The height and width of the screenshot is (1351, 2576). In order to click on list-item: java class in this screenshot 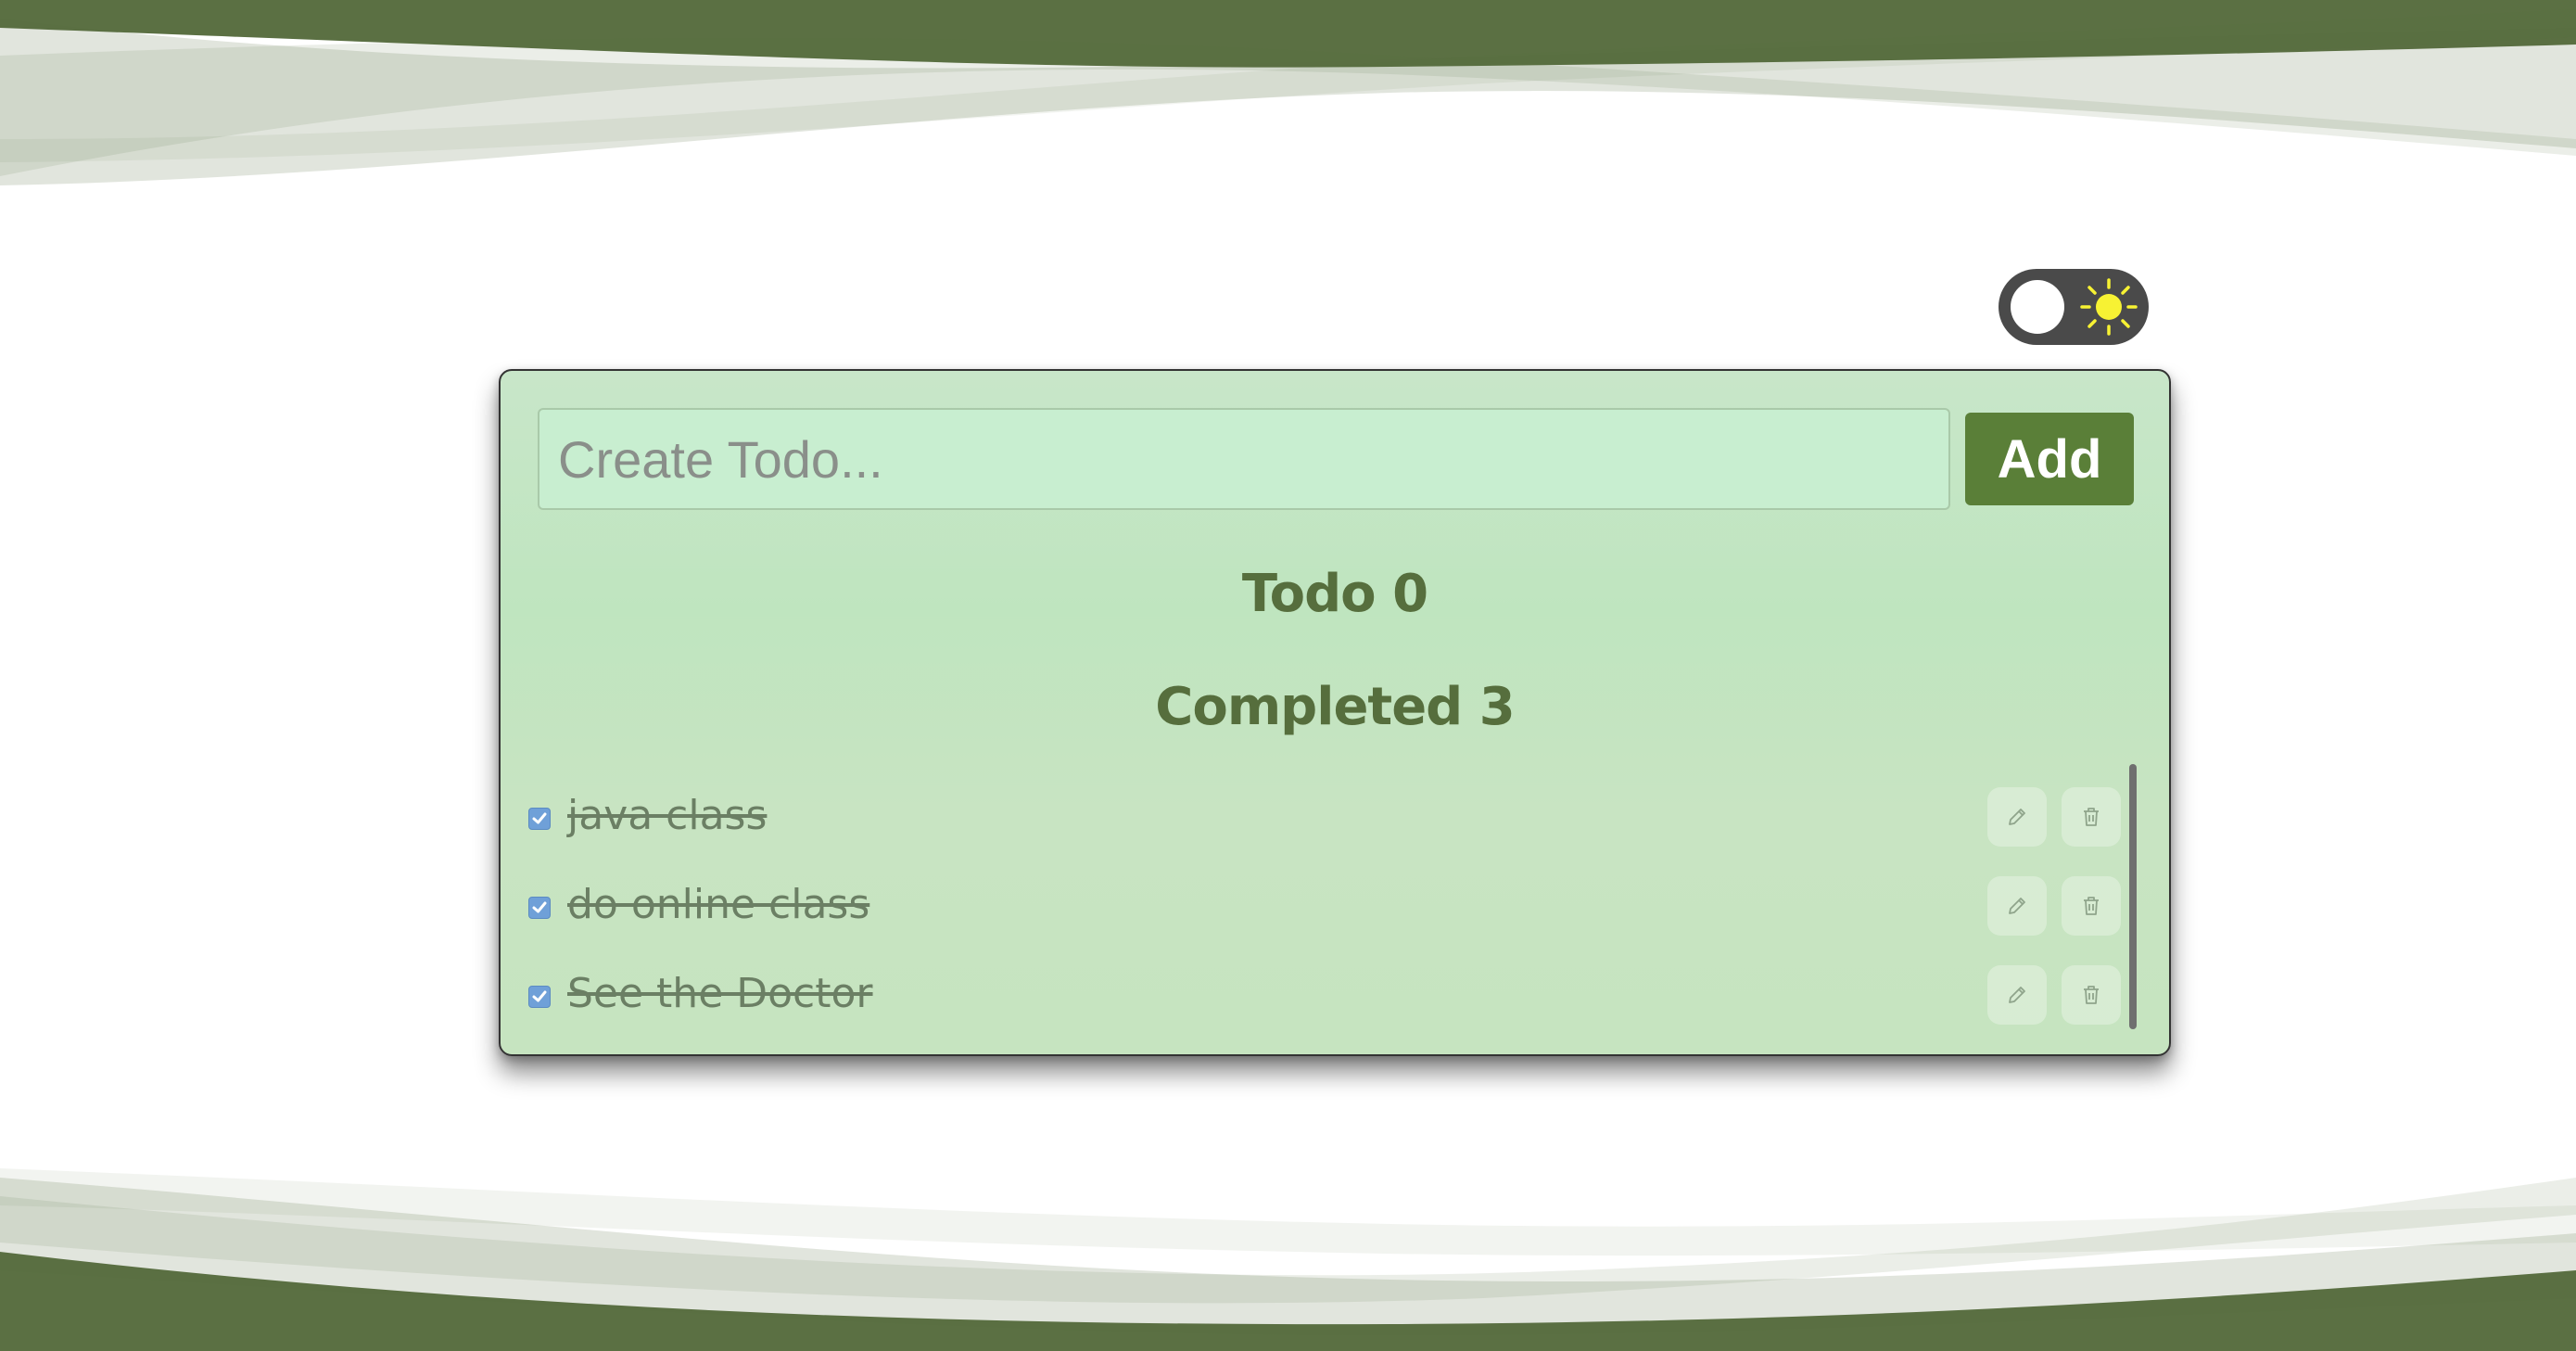, I will do `click(1330, 816)`.